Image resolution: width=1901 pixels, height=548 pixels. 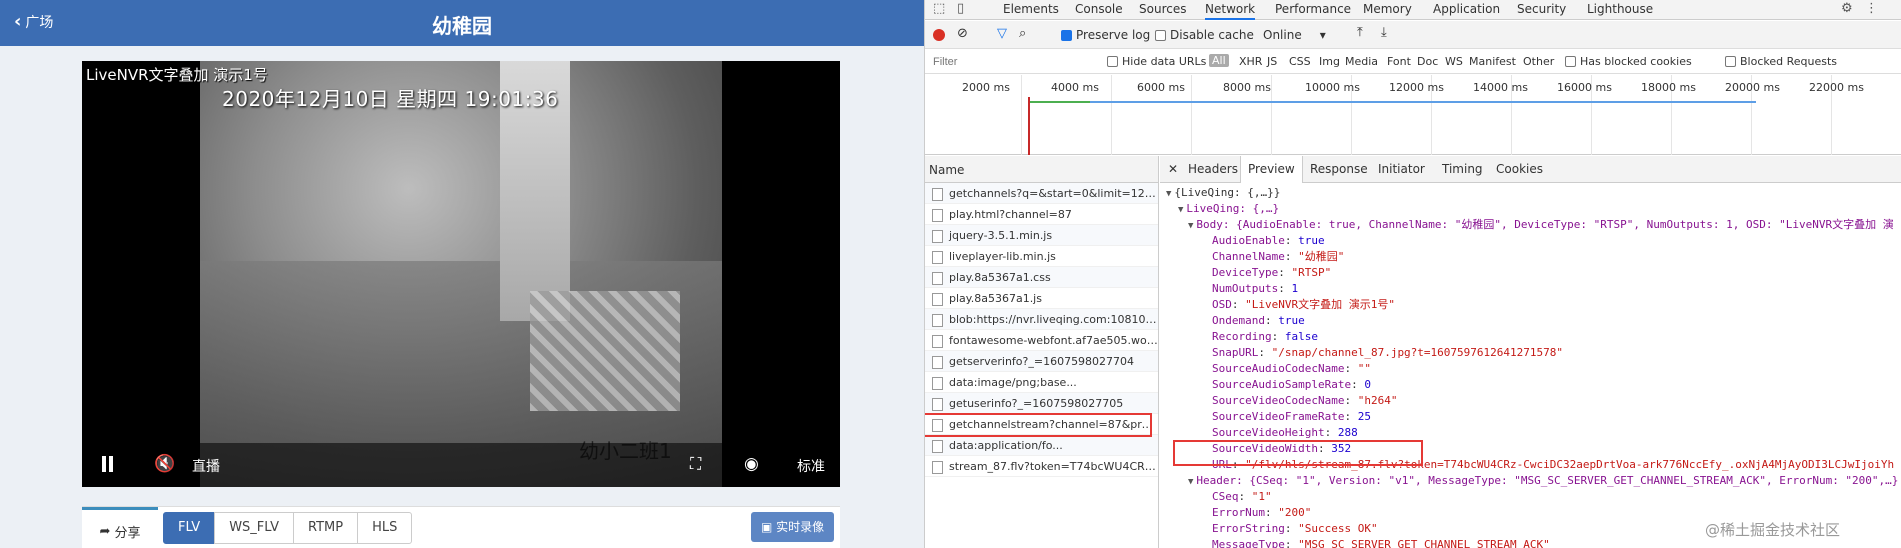 What do you see at coordinates (1339, 169) in the screenshot?
I see `tab-response: Response` at bounding box center [1339, 169].